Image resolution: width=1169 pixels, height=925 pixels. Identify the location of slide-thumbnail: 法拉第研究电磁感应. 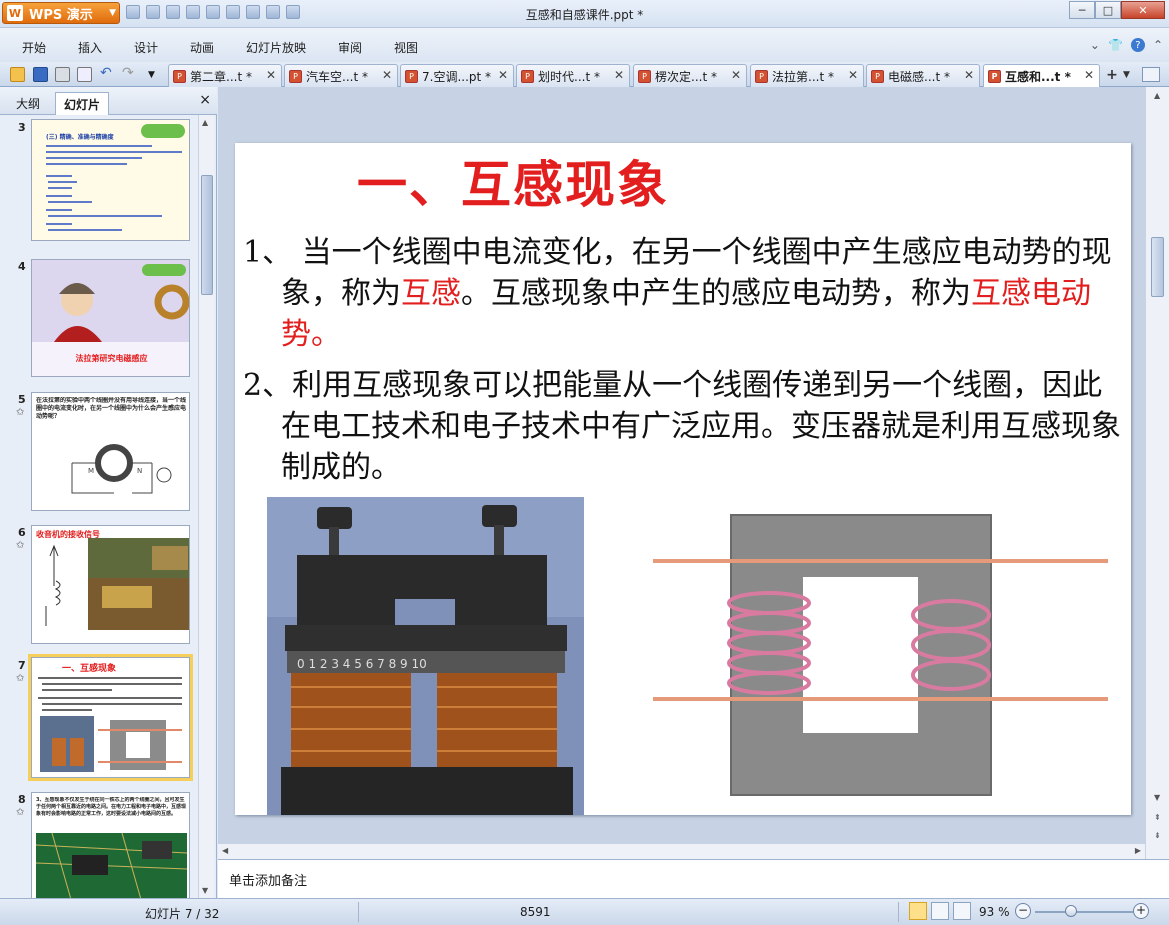
(110, 318).